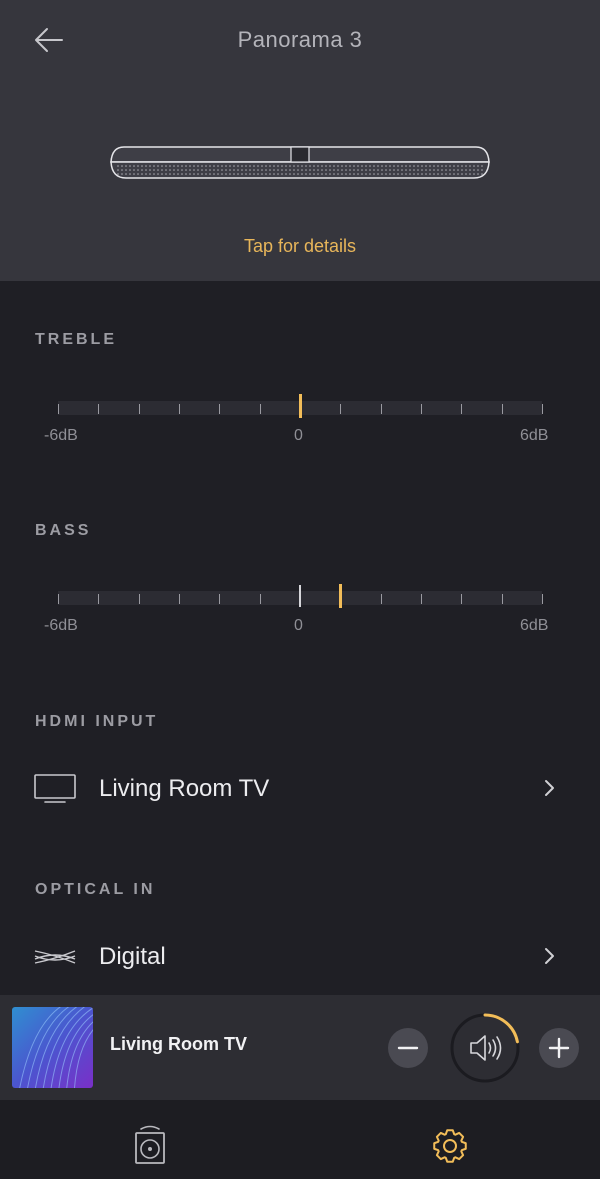 Image resolution: width=600 pixels, height=1179 pixels. I want to click on volume-dial, so click(485, 1048).